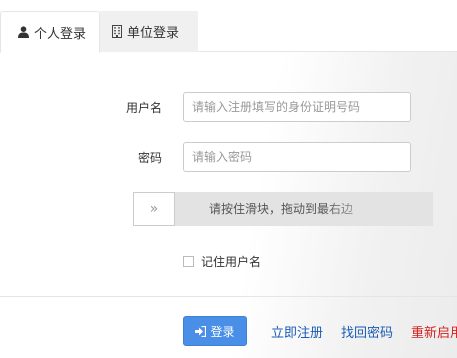 The image size is (457, 358). What do you see at coordinates (143, 108) in the screenshot?
I see `username-label: 用户名` at bounding box center [143, 108].